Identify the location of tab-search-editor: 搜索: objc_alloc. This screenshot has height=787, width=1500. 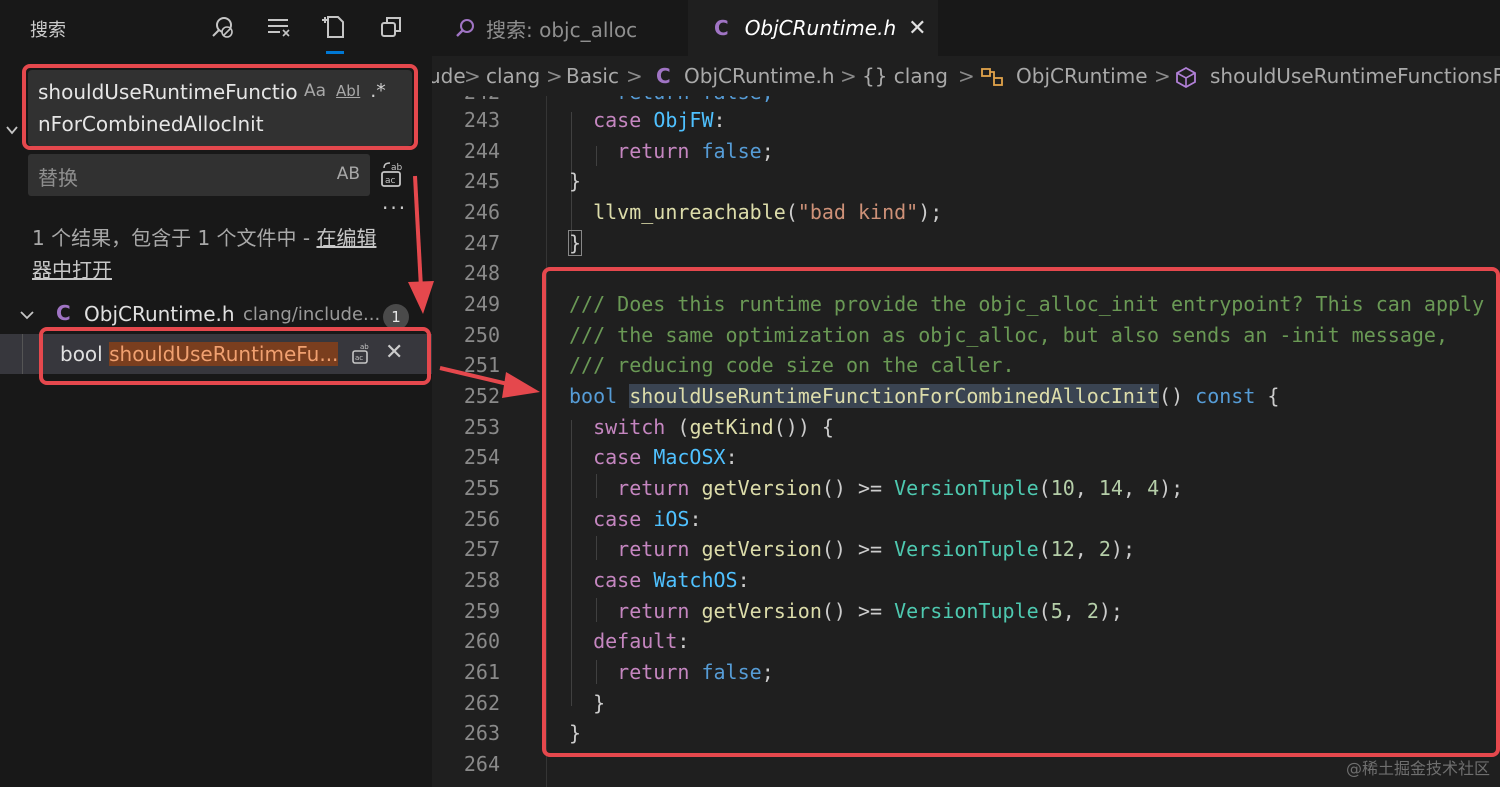
(560, 28).